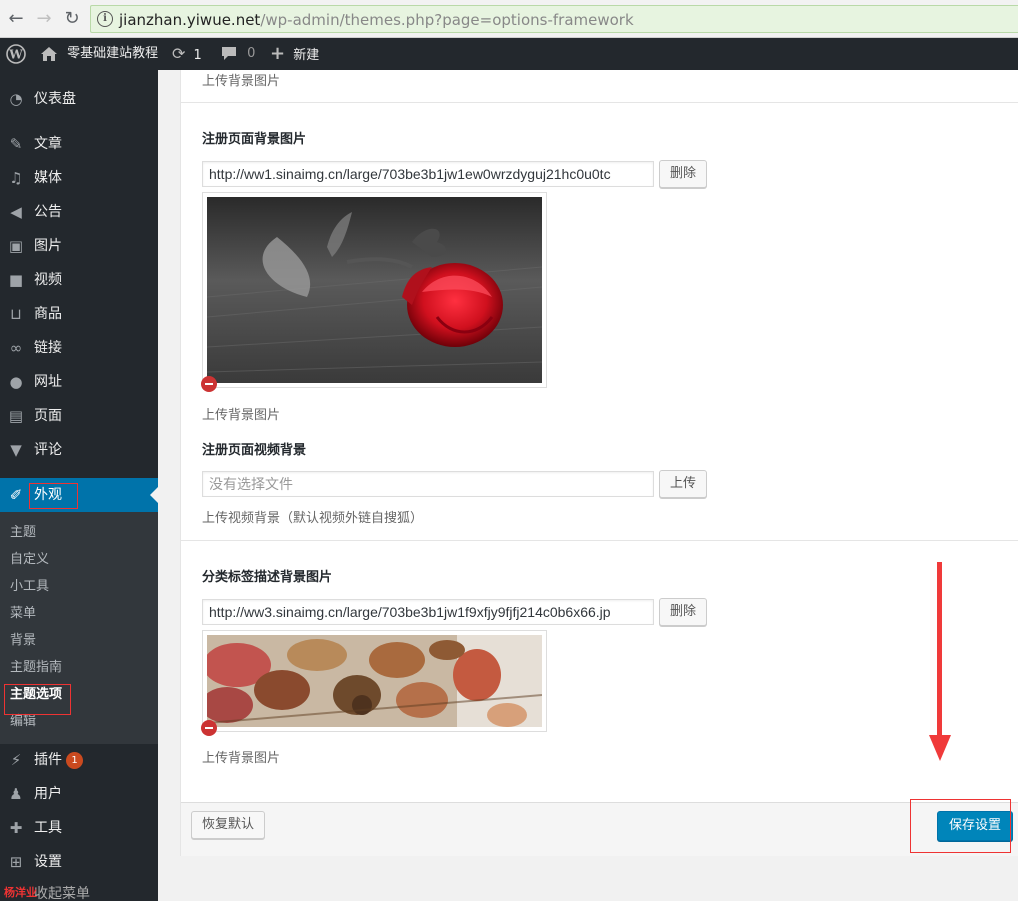  What do you see at coordinates (48, 348) in the screenshot?
I see `menu-label: 链接` at bounding box center [48, 348].